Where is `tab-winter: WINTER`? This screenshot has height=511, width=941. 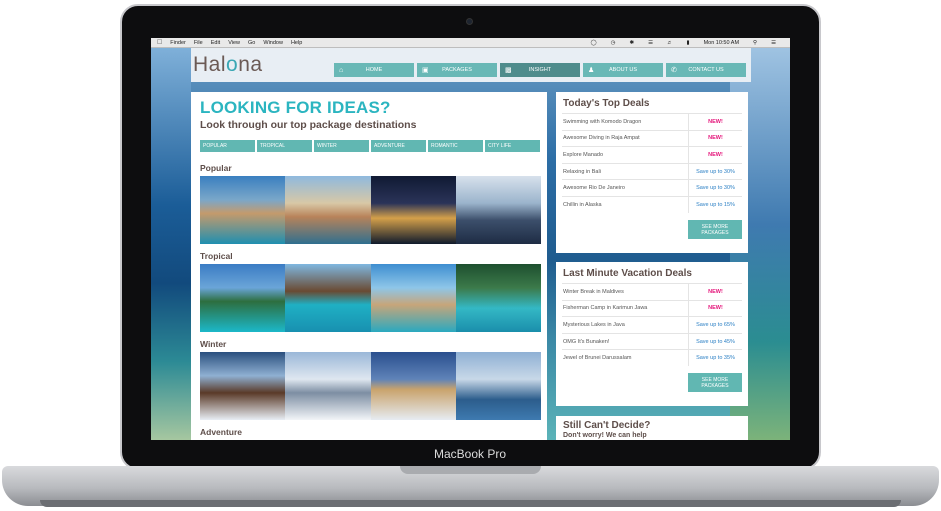 tab-winter: WINTER is located at coordinates (341, 146).